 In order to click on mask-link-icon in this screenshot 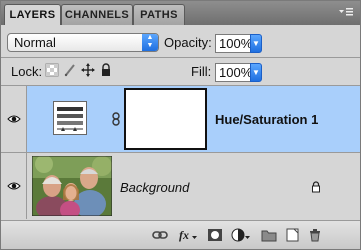, I will do `click(116, 119)`.